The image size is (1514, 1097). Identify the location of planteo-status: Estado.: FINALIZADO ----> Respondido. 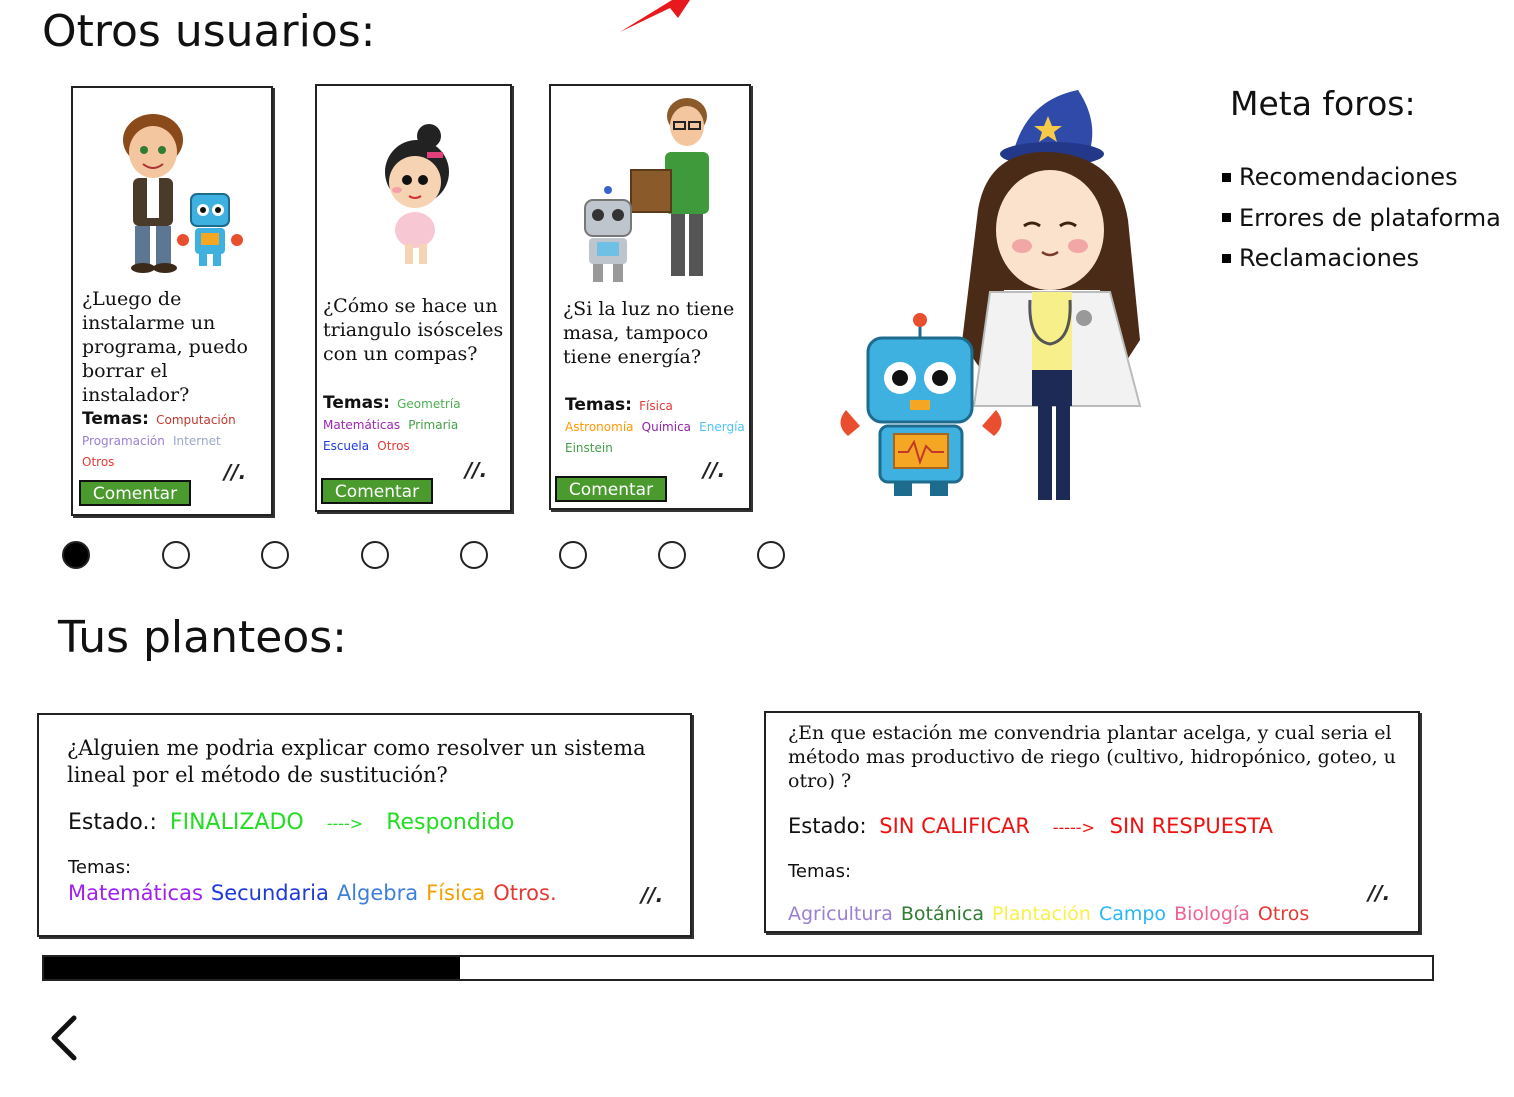
(291, 822).